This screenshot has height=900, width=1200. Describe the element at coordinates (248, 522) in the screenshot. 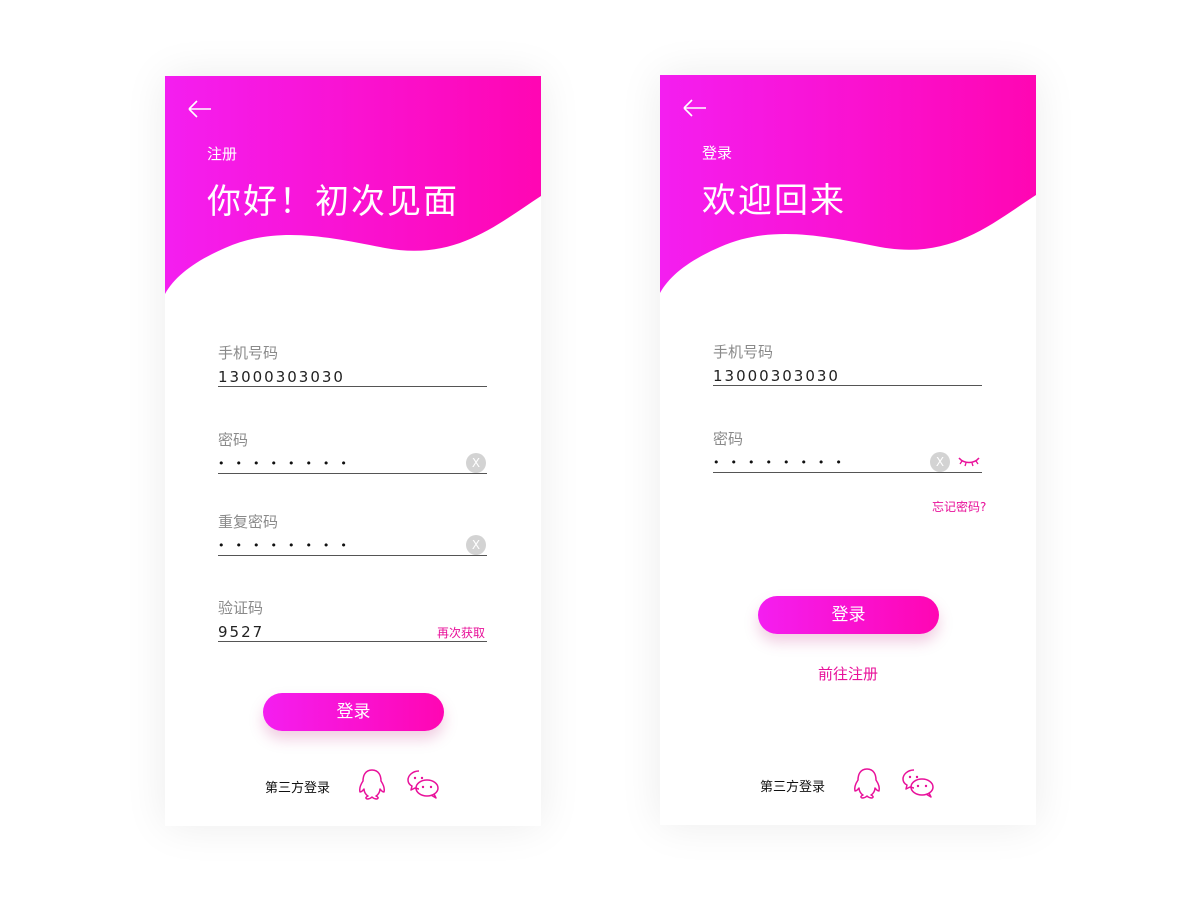

I see `repeat-password-label: 重复密码` at that location.